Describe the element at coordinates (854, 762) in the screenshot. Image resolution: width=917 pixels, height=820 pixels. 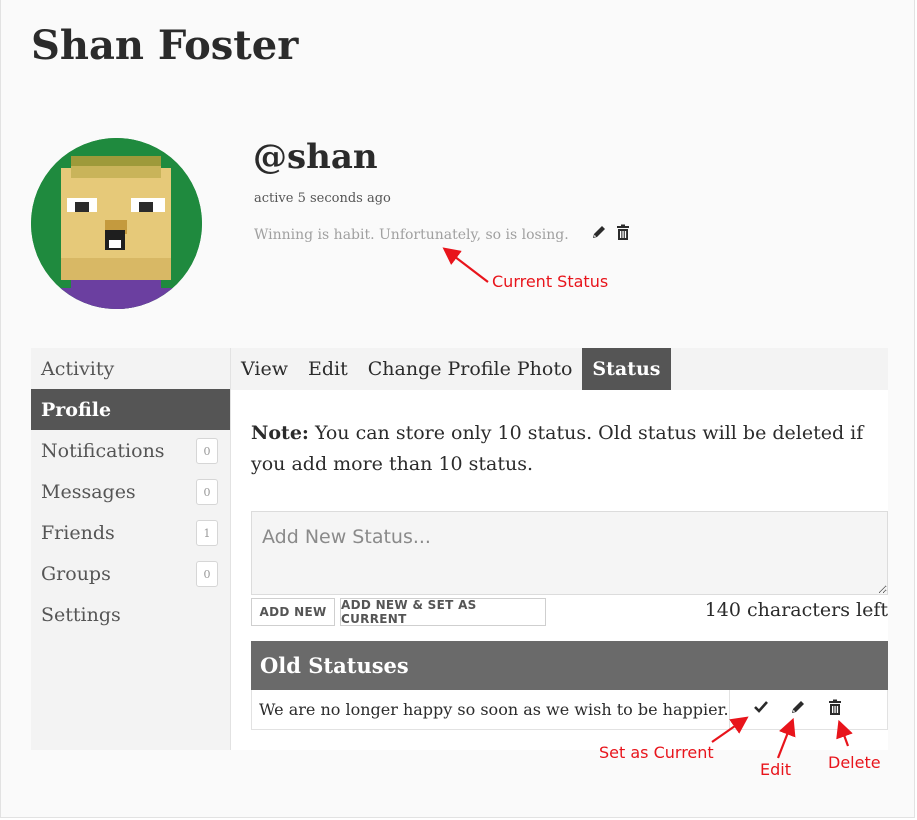
I see `annotation-delete: Delete` at that location.